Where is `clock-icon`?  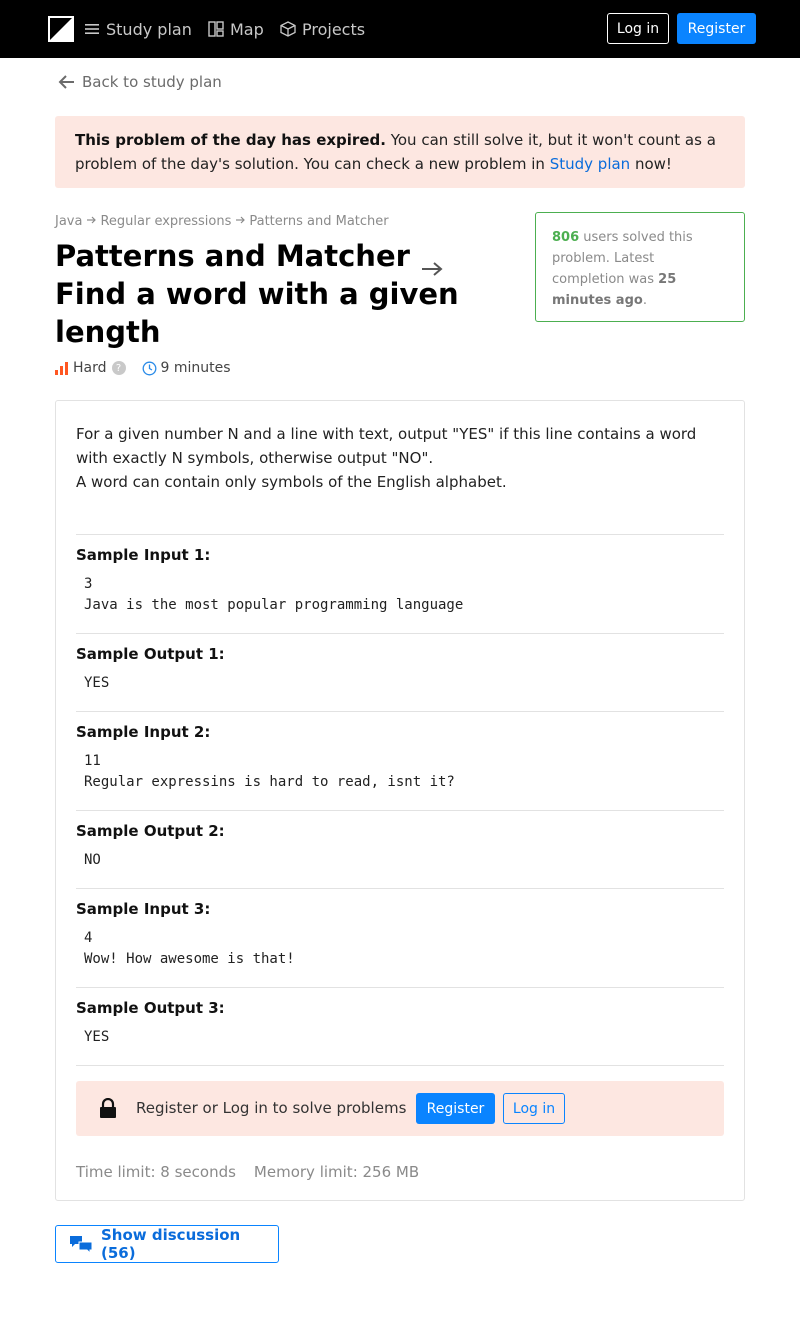
clock-icon is located at coordinates (149, 368).